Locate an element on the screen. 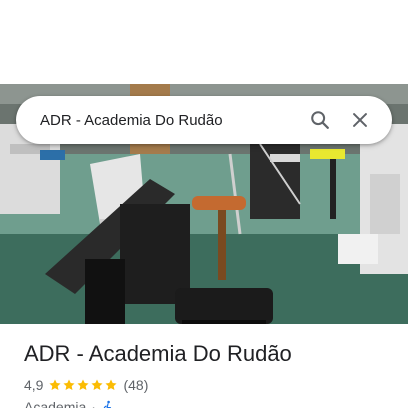 Image resolution: width=408 pixels, height=408 pixels. close-button is located at coordinates (360, 120).